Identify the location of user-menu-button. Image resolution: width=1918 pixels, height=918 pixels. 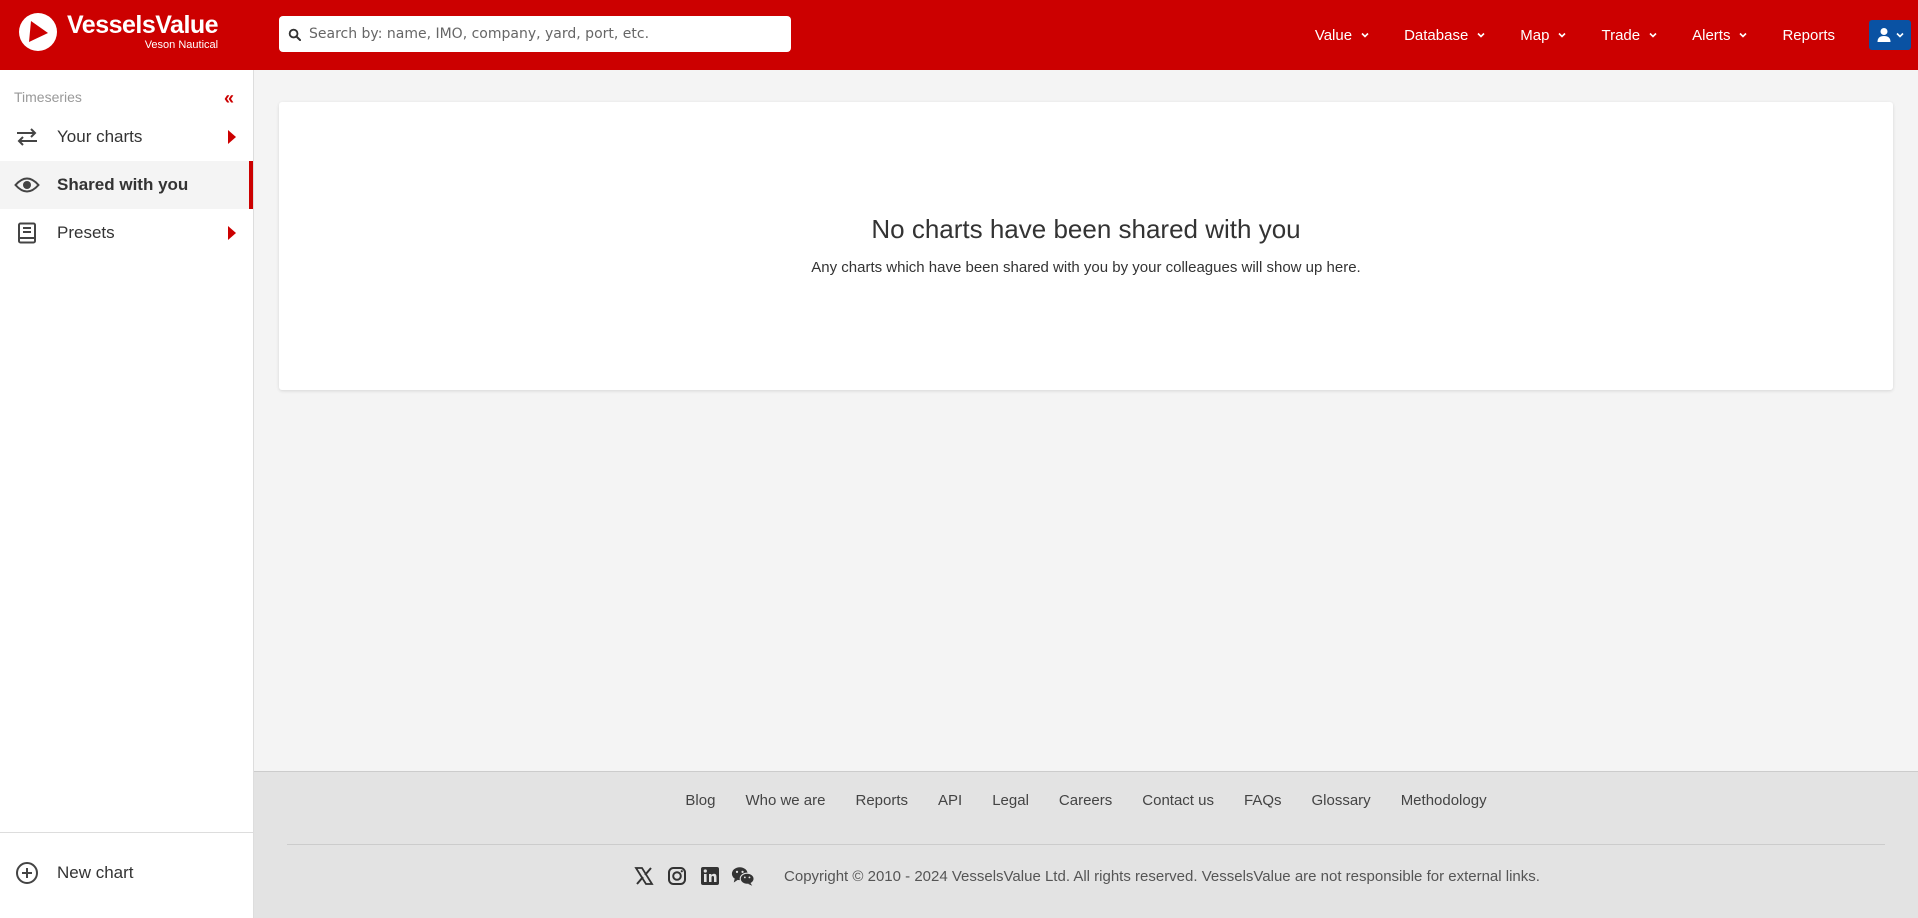
(1890, 35).